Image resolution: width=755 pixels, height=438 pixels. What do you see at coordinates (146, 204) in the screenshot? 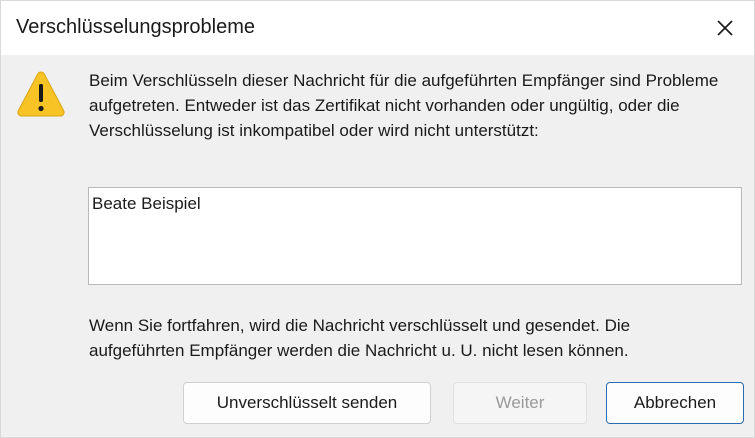
I see `list-item: Beate Beispiel` at bounding box center [146, 204].